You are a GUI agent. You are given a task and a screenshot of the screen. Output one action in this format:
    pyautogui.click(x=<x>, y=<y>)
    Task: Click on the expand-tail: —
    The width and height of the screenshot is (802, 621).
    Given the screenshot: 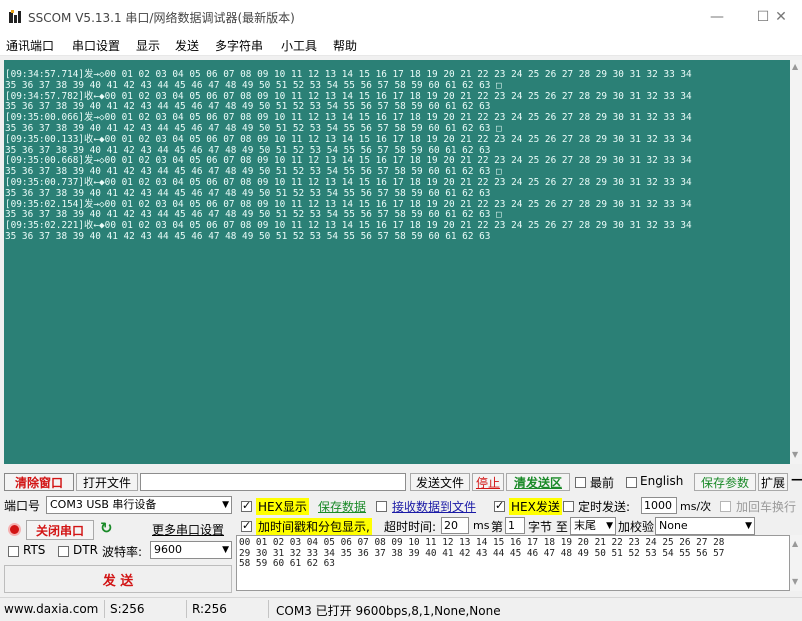 What is the action you would take?
    pyautogui.click(x=796, y=479)
    